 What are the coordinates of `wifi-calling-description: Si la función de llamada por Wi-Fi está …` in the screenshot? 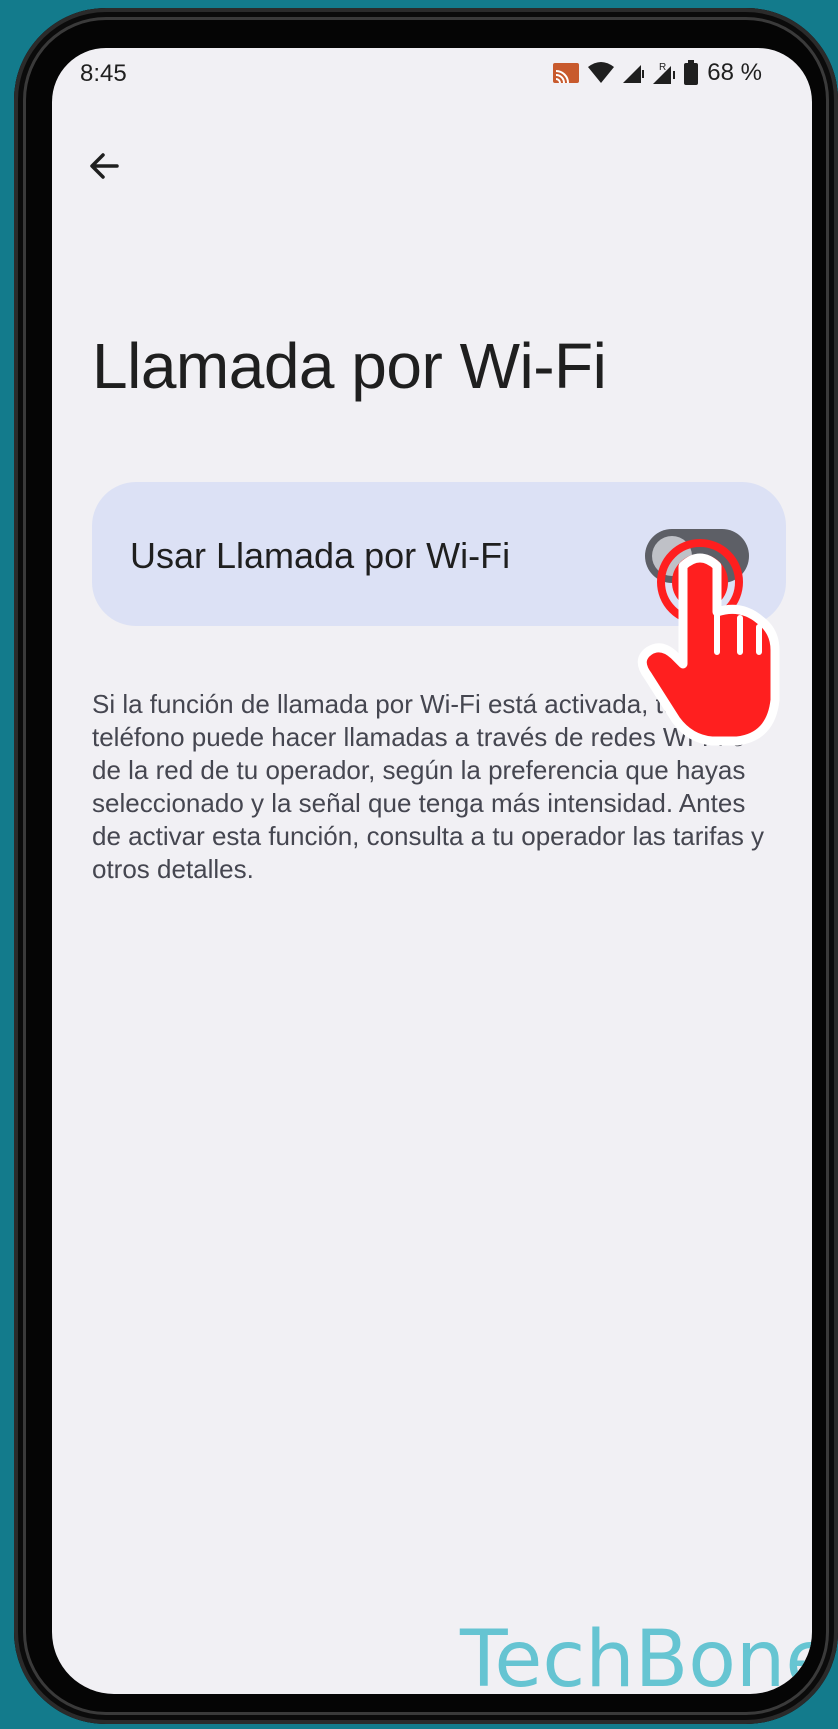 It's located at (428, 786).